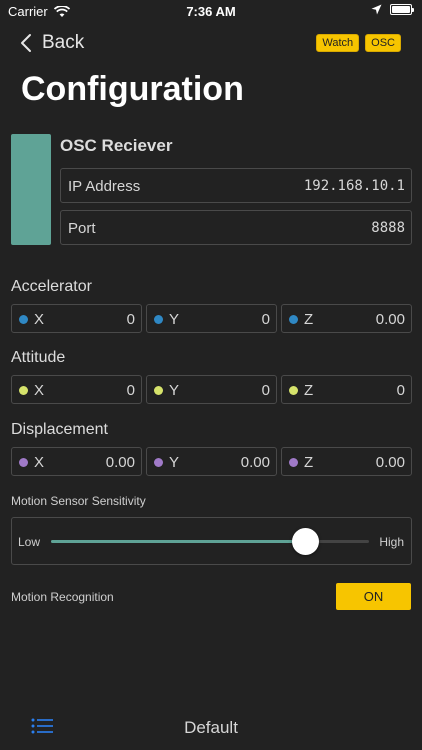 This screenshot has height=750, width=422. Describe the element at coordinates (391, 542) in the screenshot. I see `slider-high-label: High` at that location.